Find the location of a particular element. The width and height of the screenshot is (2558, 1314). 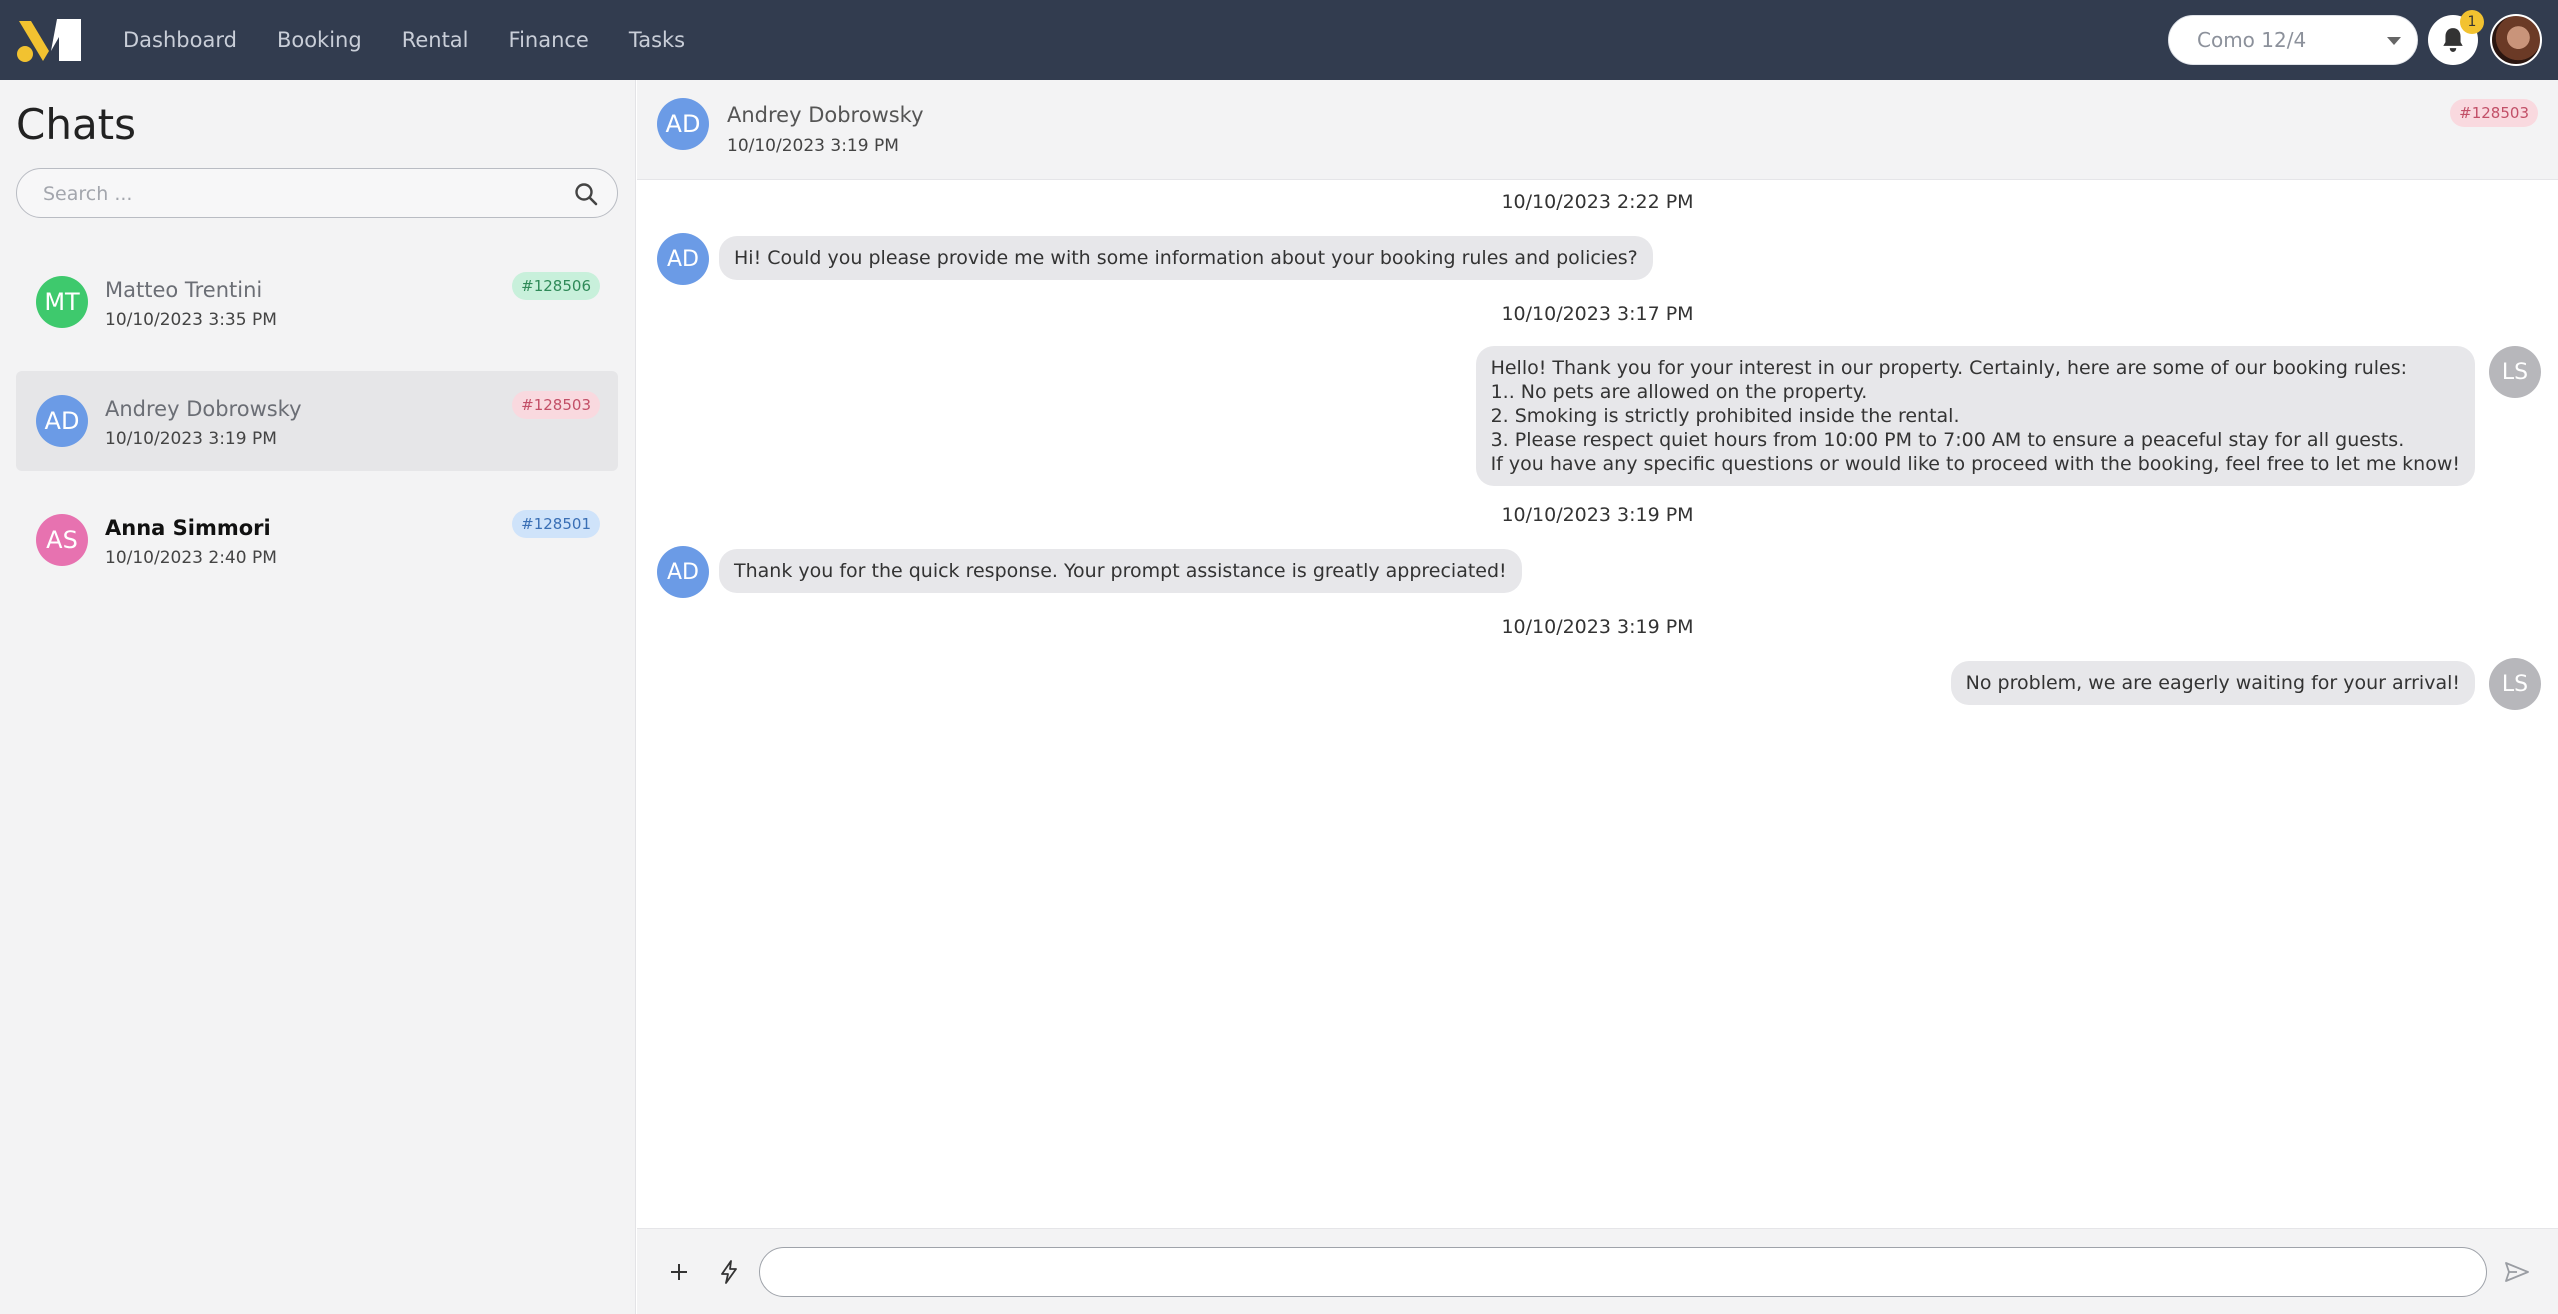

message-timestamp: 10/10/2023 2:22 PM is located at coordinates (1597, 202).